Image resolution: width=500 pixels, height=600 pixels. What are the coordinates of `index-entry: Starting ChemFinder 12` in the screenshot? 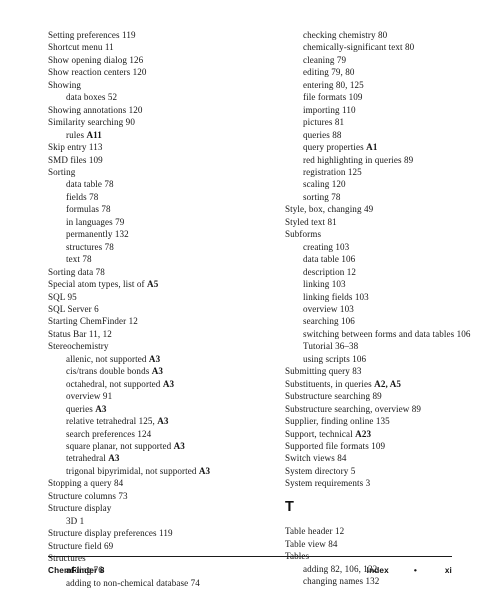 It's located at (93, 321).